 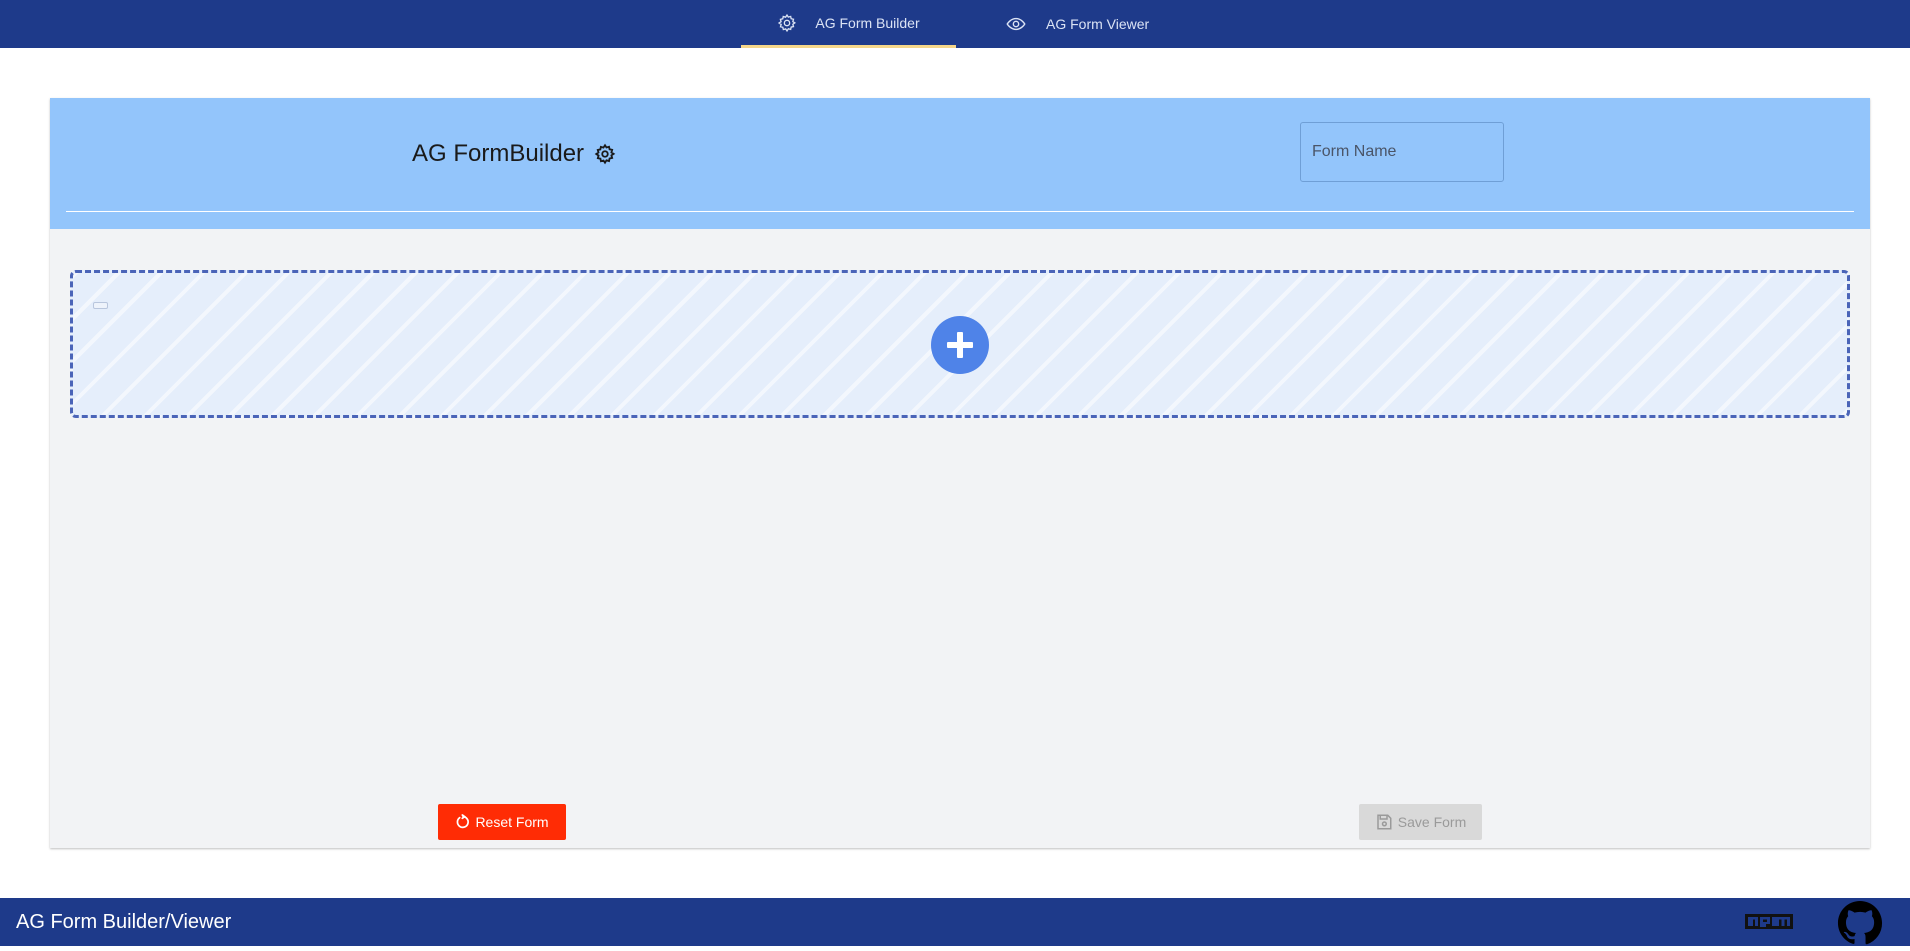 What do you see at coordinates (124, 922) in the screenshot?
I see `footer-title: AG Form Builder/Viewer` at bounding box center [124, 922].